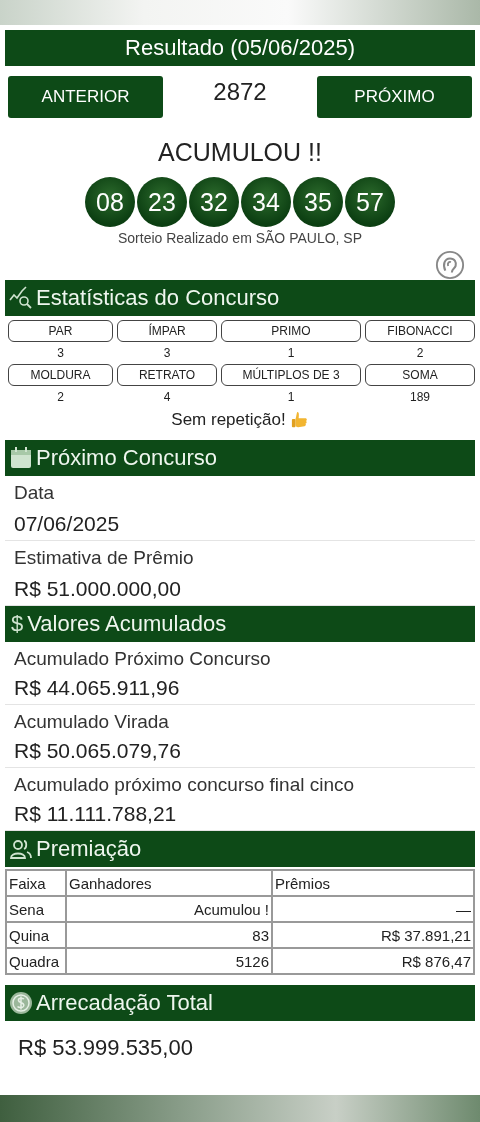 The image size is (480, 1122). I want to click on location-text: Sorteio Realizado em SÃO PAULO, SP, so click(240, 238).